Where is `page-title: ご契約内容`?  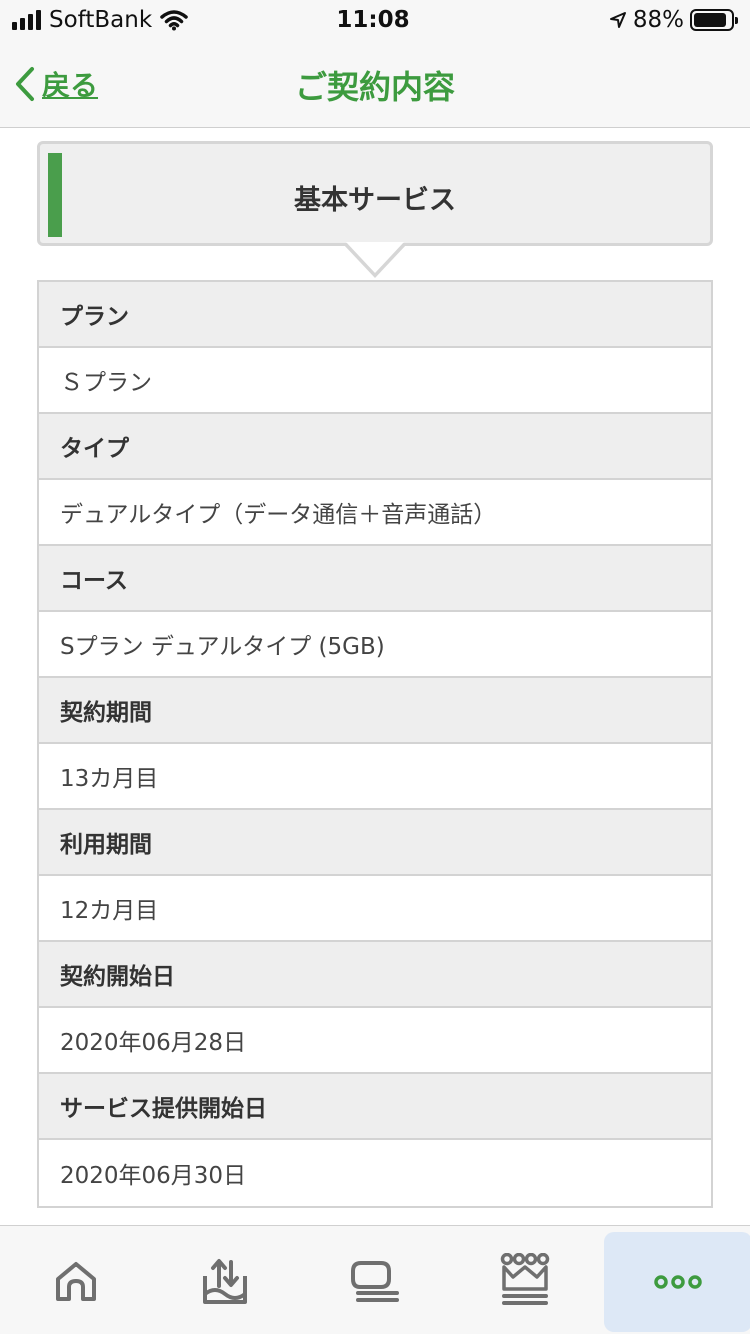
page-title: ご契約内容 is located at coordinates (374, 87).